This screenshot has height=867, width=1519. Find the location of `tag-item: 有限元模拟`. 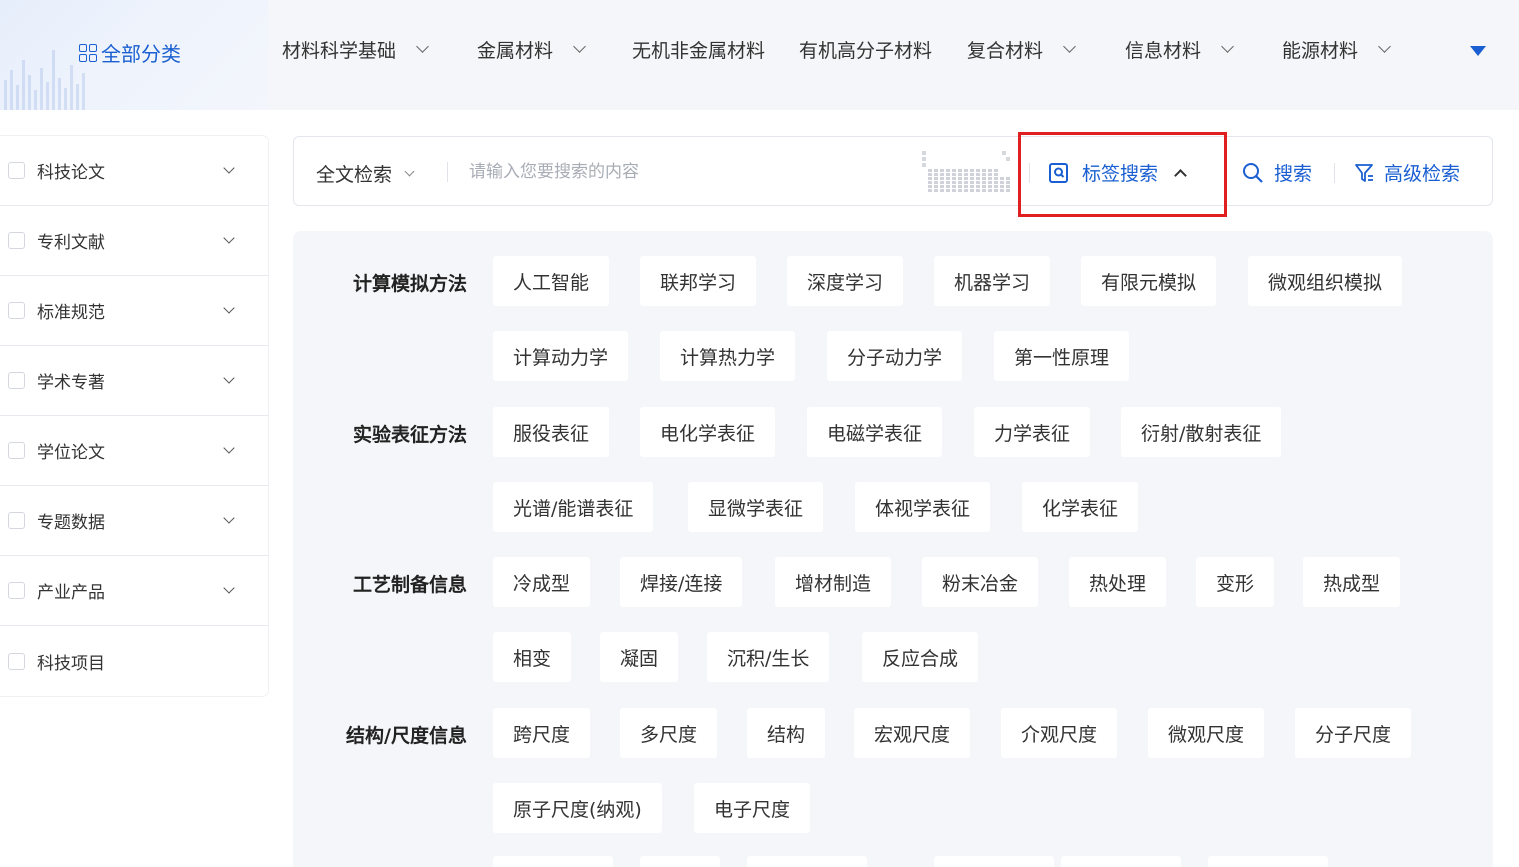

tag-item: 有限元模拟 is located at coordinates (1149, 281).